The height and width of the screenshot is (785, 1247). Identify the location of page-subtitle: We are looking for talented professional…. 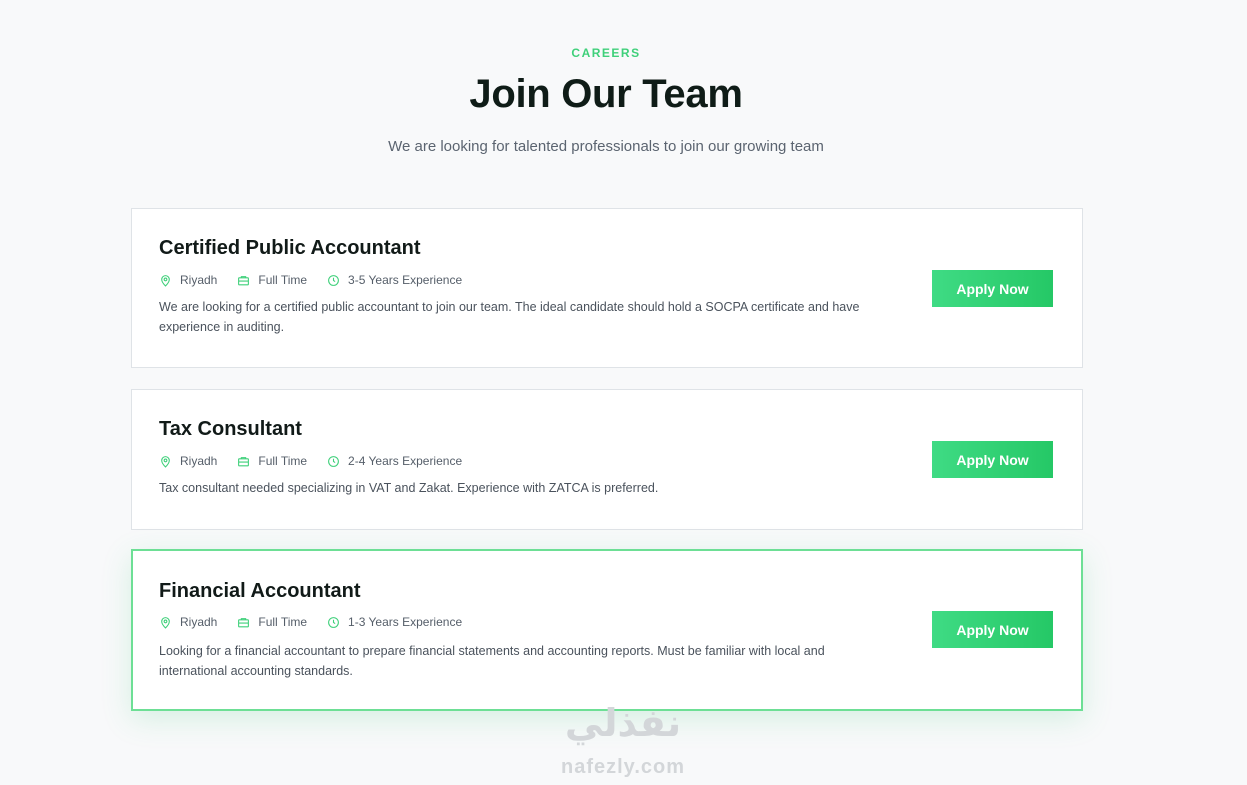
(606, 146).